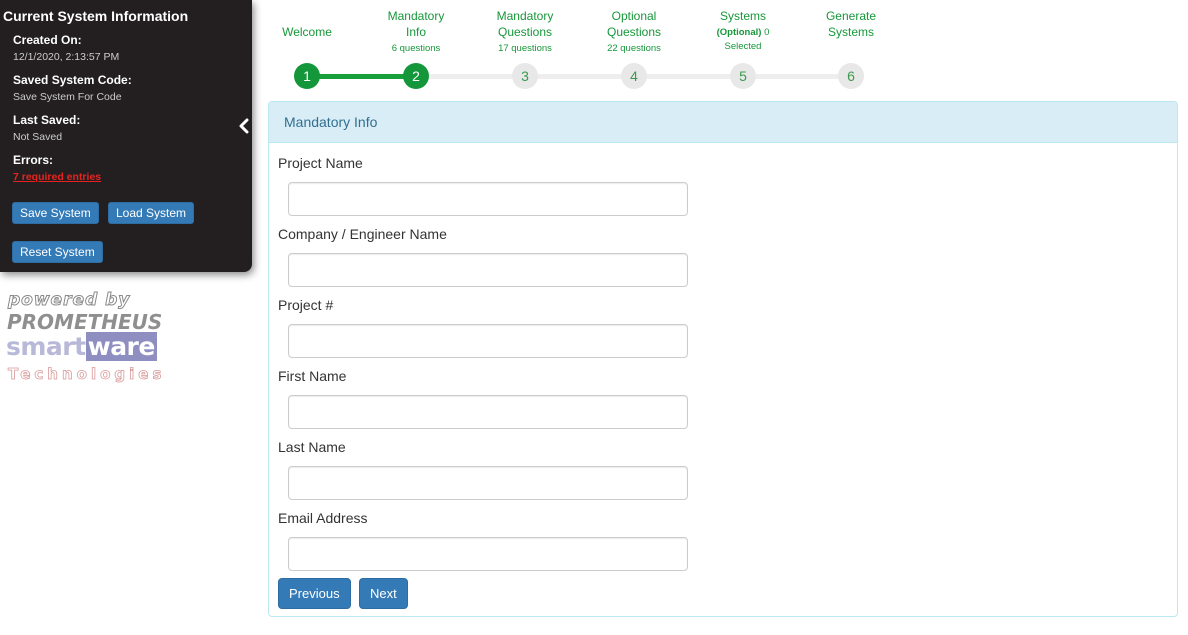  I want to click on step-circle-6: 6, so click(851, 76).